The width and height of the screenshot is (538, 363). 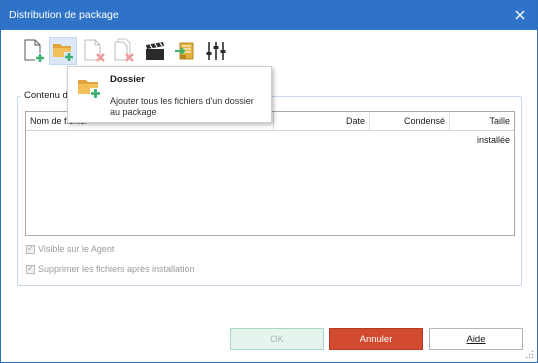 I want to click on import-icon, so click(x=184, y=51).